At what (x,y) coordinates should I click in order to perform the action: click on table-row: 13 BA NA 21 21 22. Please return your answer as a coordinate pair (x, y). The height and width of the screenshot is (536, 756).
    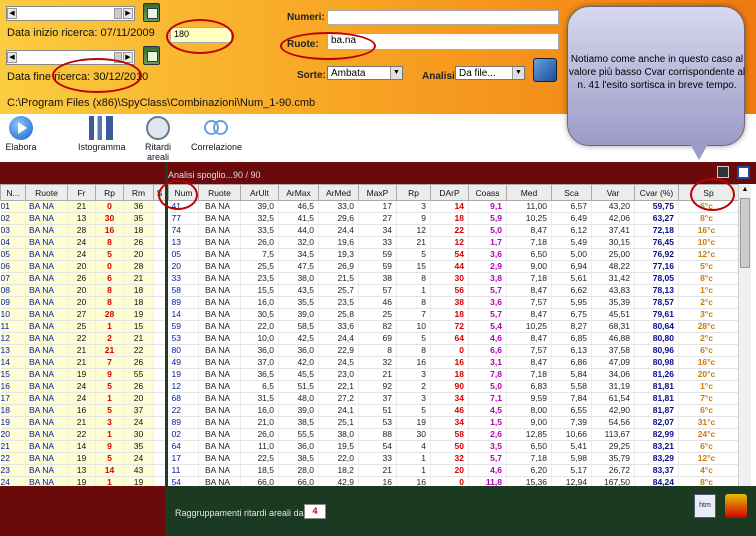
    Looking at the image, I should click on (82, 350).